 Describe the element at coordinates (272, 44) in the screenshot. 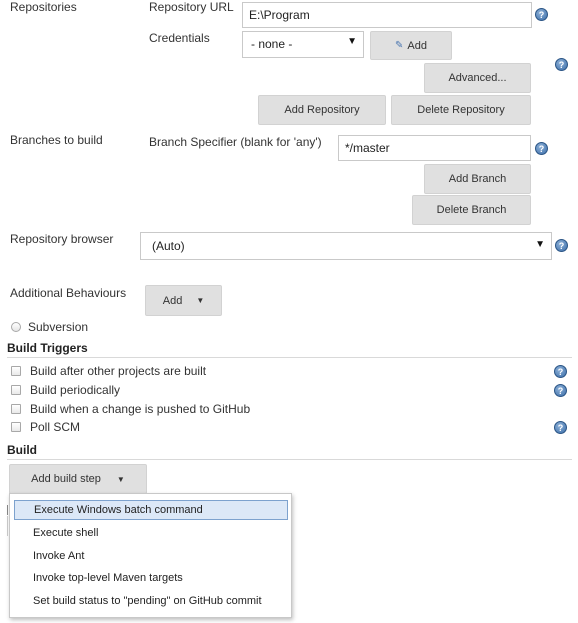

I see `credentials-value: - none -` at that location.